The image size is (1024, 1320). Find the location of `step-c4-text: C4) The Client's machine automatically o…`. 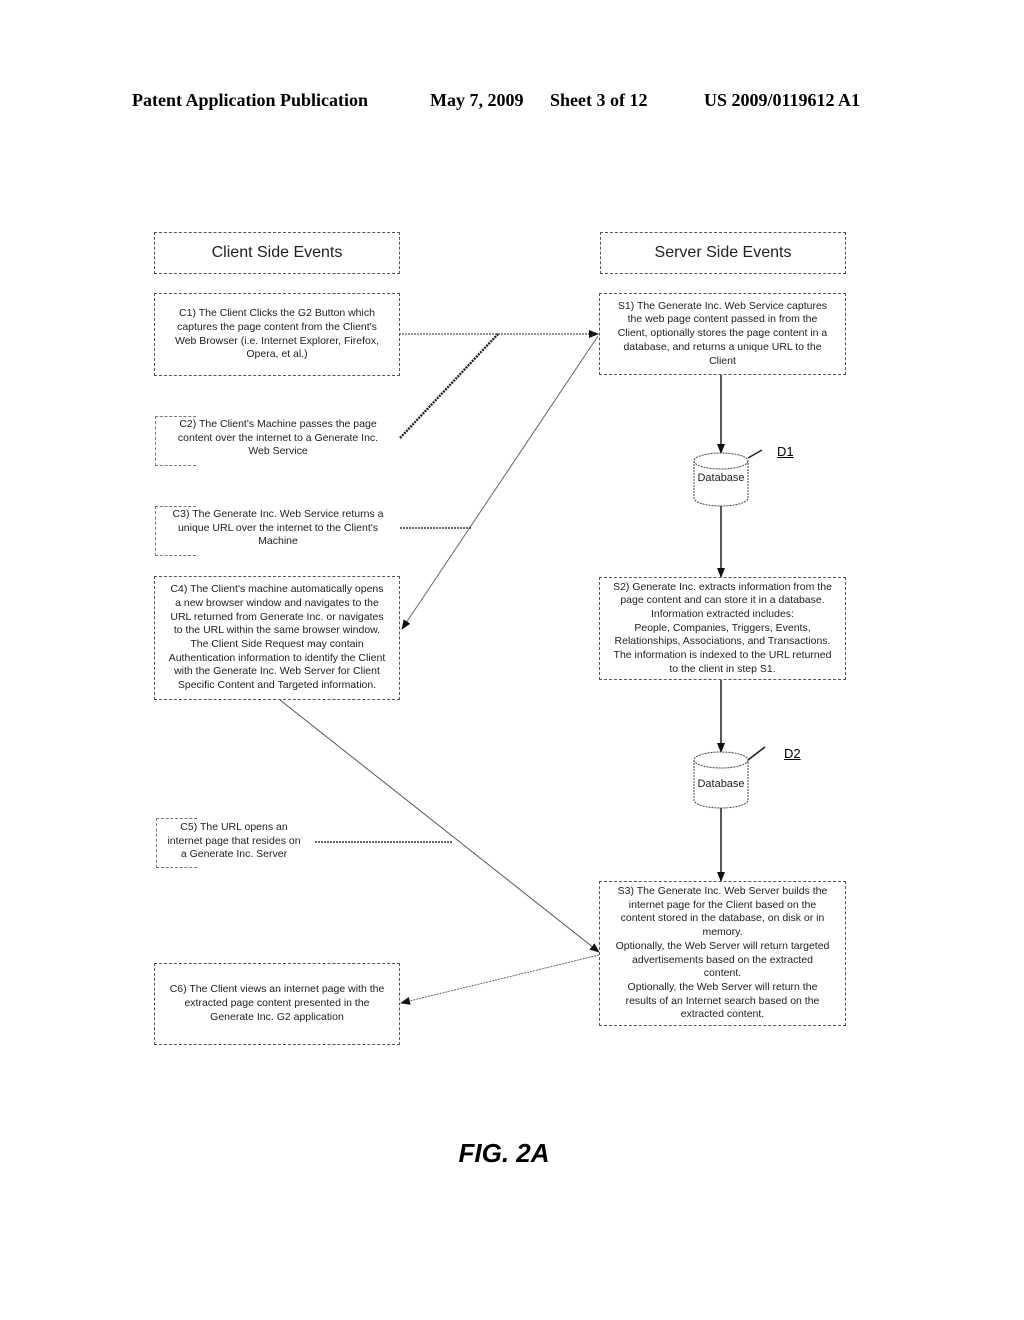

step-c4-text: C4) The Client's machine automatically o… is located at coordinates (277, 637).